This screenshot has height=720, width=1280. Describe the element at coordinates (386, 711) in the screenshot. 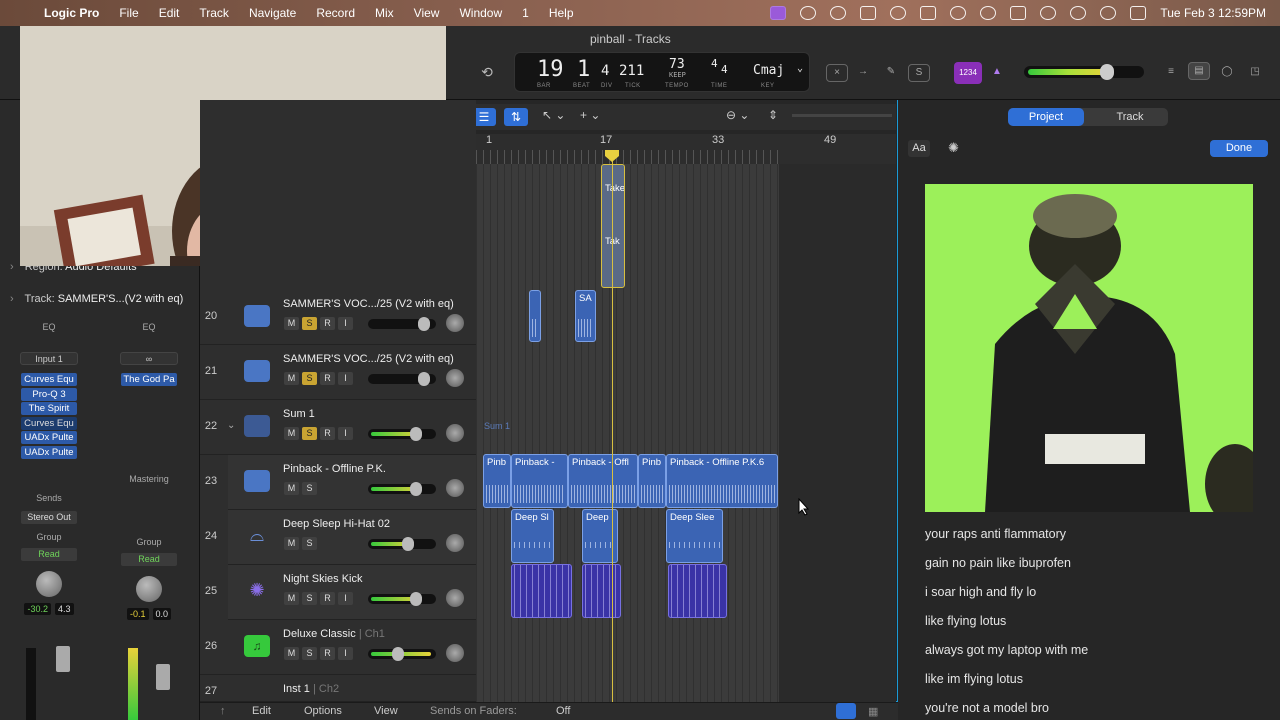

I see `view-menu: View` at that location.